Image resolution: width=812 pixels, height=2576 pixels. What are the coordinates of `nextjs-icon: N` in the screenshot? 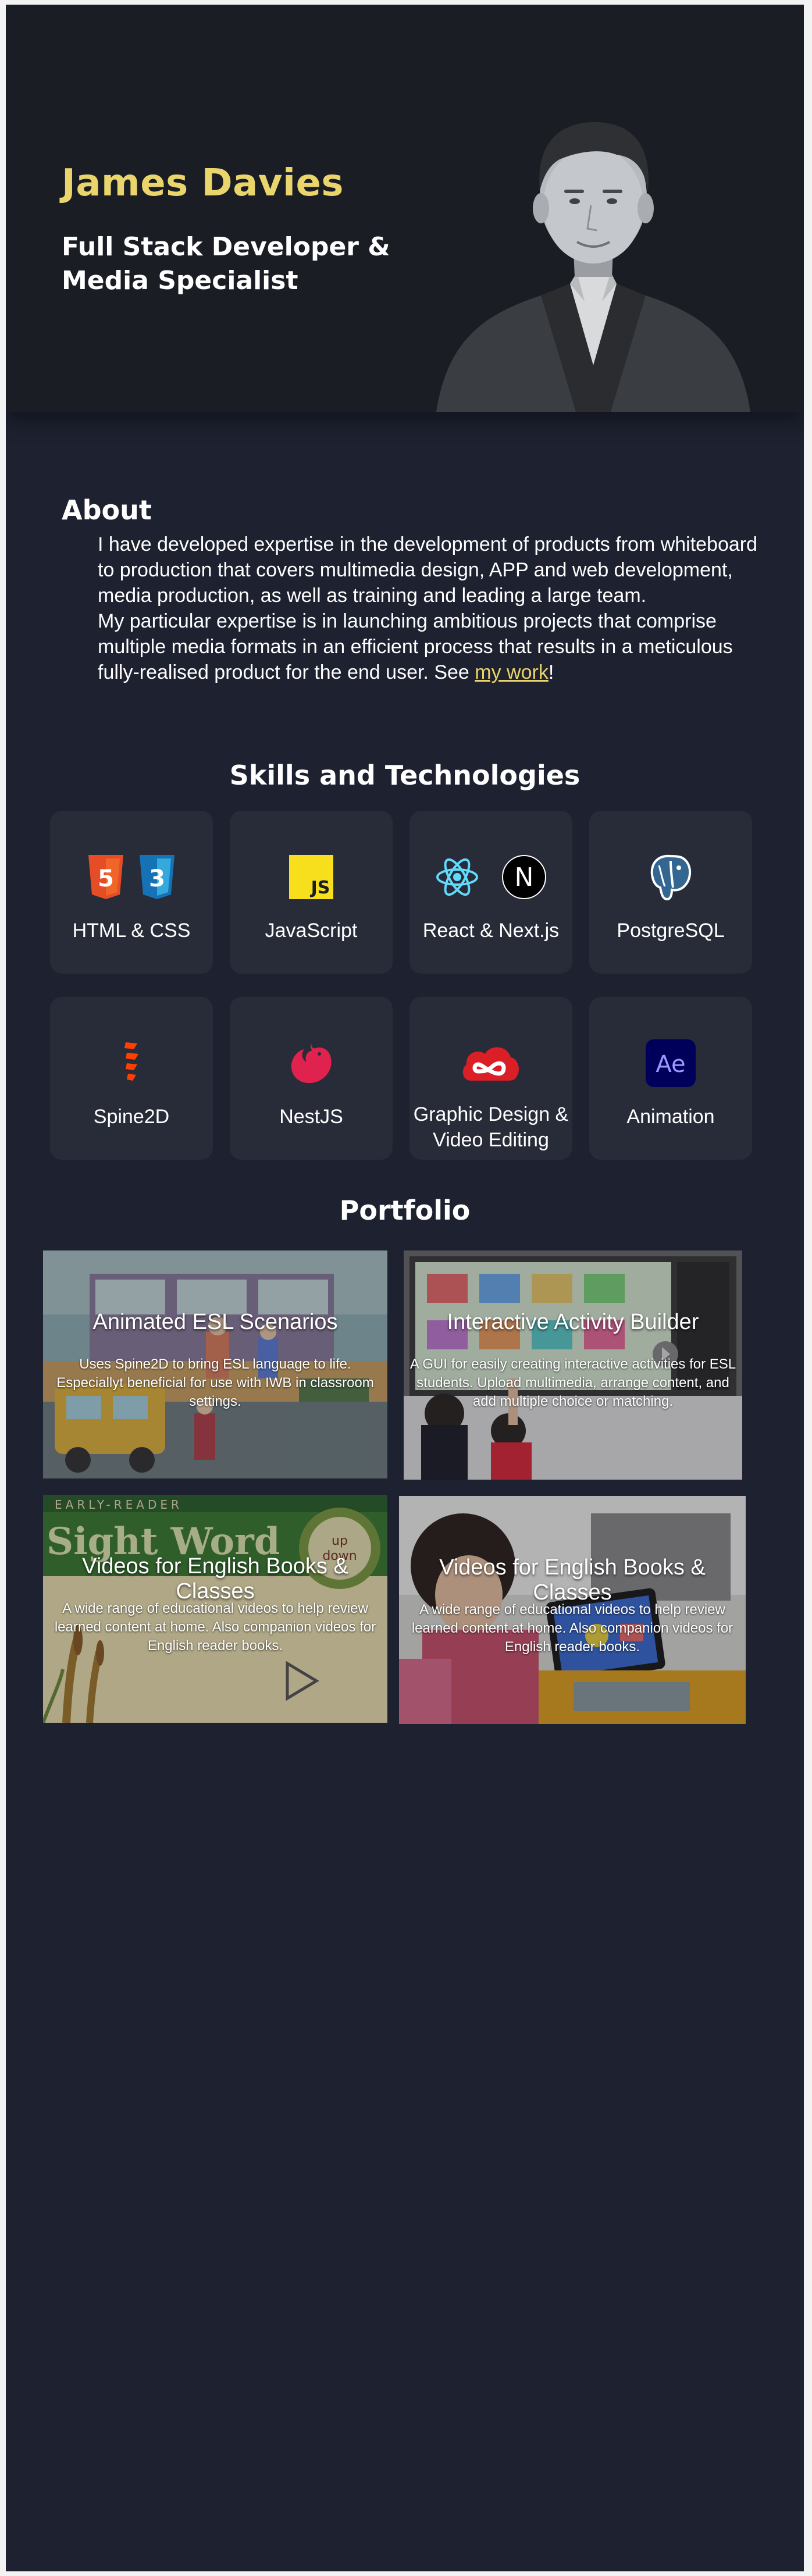 It's located at (524, 877).